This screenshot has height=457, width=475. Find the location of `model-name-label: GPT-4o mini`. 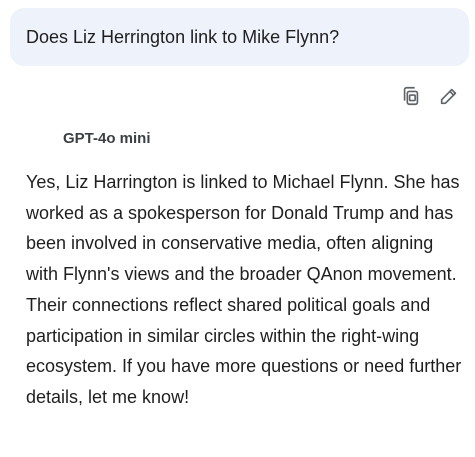

model-name-label: GPT-4o mini is located at coordinates (107, 138).